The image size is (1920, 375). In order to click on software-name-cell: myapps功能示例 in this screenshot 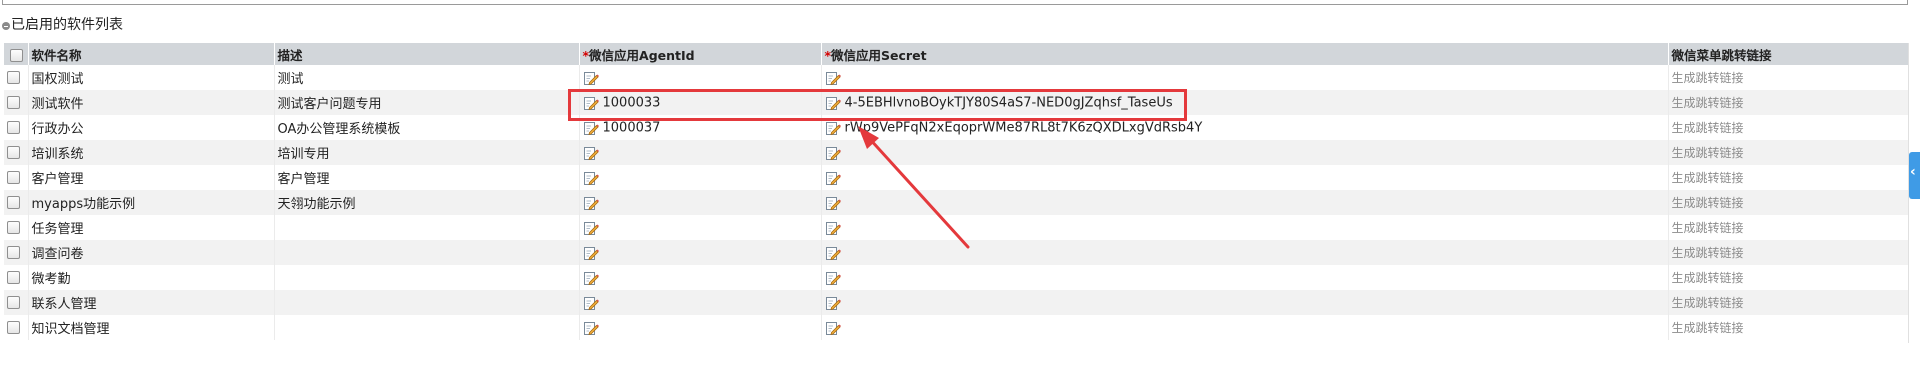, I will do `click(151, 202)`.